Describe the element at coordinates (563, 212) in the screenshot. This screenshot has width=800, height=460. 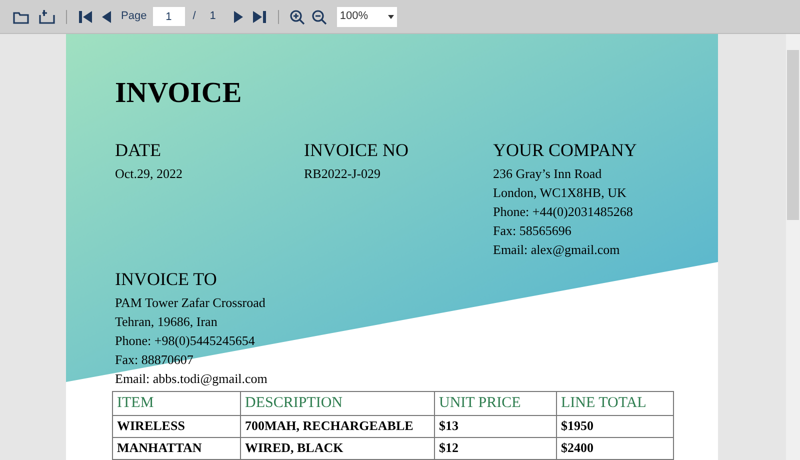
I see `detail-line: Phone: +44(0)2031485268` at that location.